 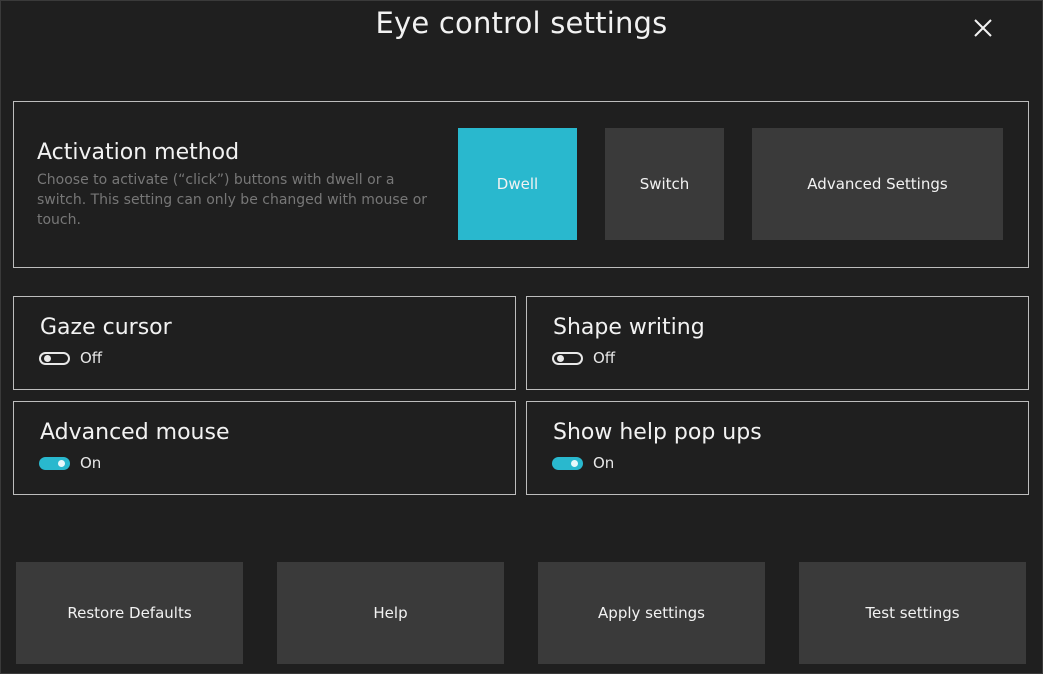 I want to click on advanced-mouse-card: Advanced mouse On, so click(x=264, y=448).